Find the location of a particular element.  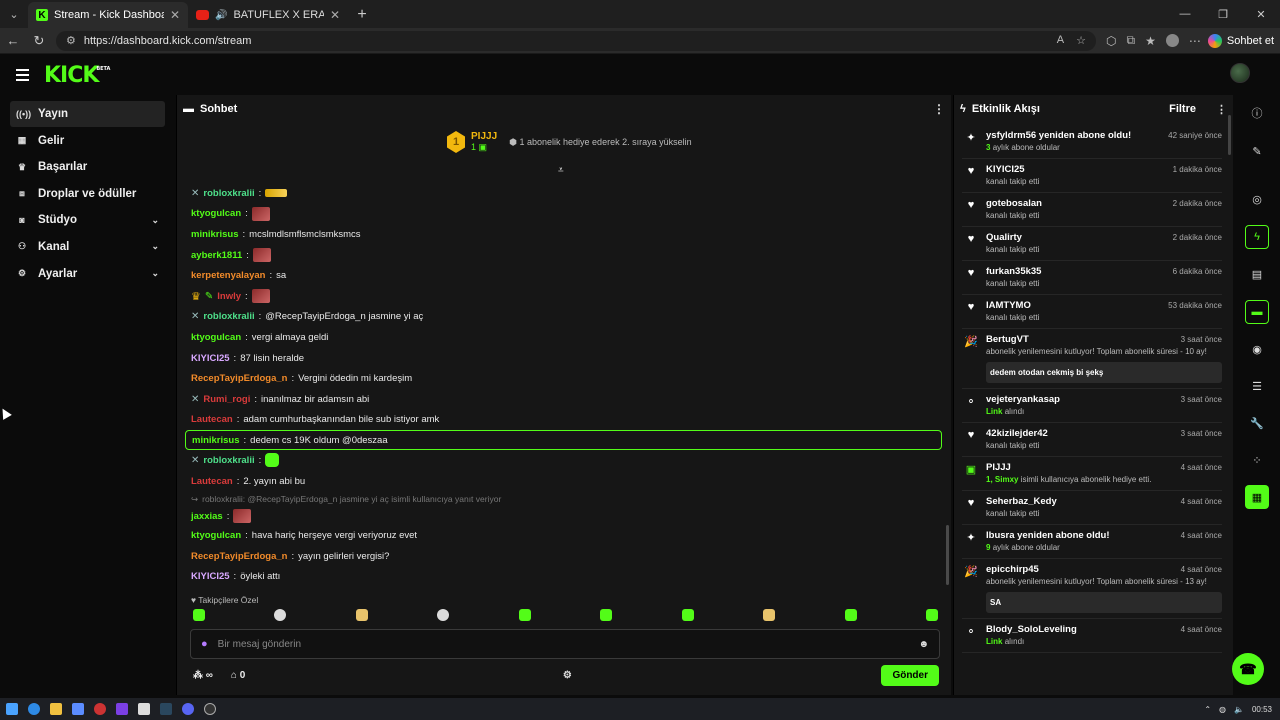

chat-username: kerpetenyalayan is located at coordinates (228, 275).